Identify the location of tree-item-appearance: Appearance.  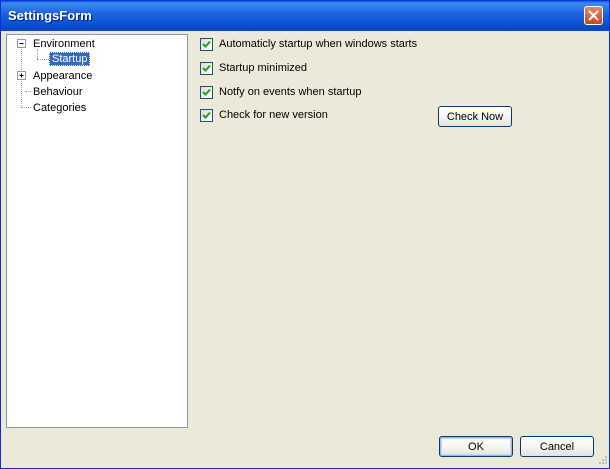
(62, 76).